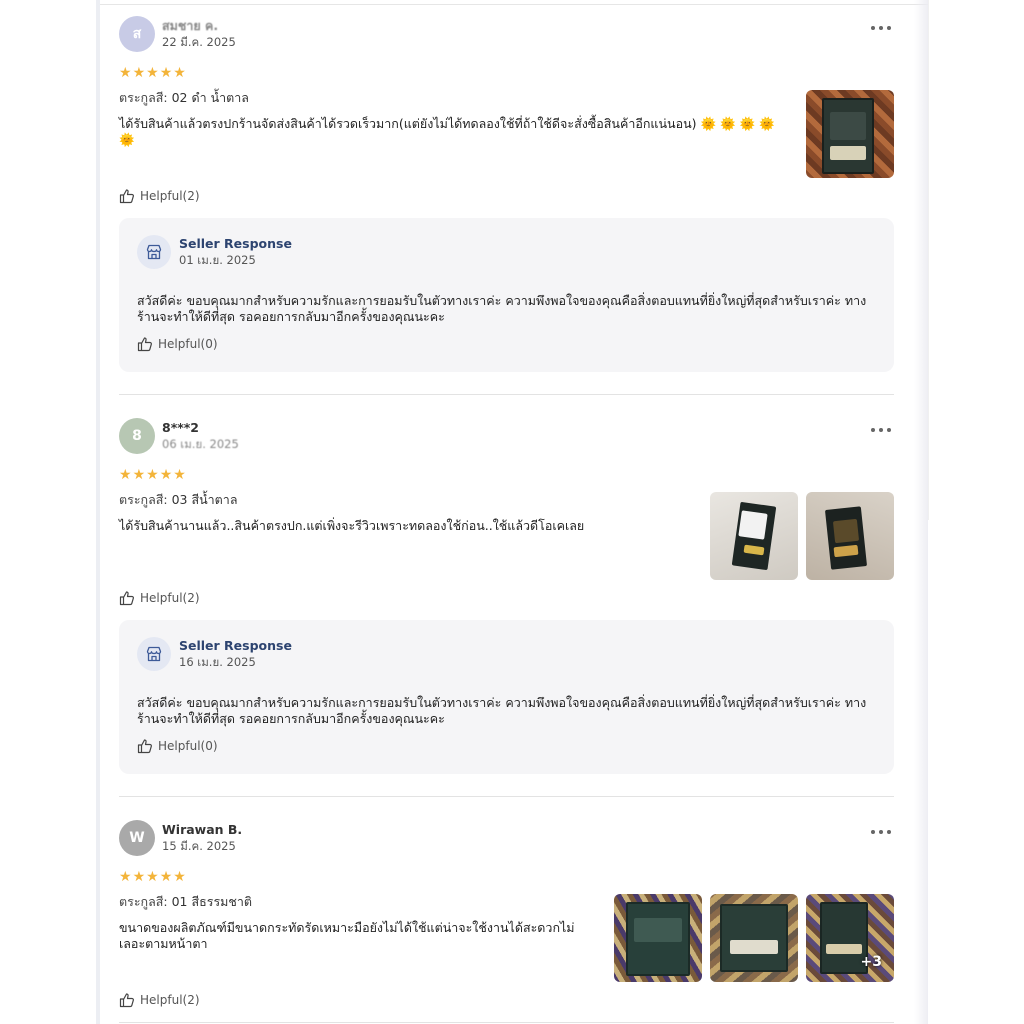  What do you see at coordinates (98, 512) in the screenshot?
I see `left-divider` at bounding box center [98, 512].